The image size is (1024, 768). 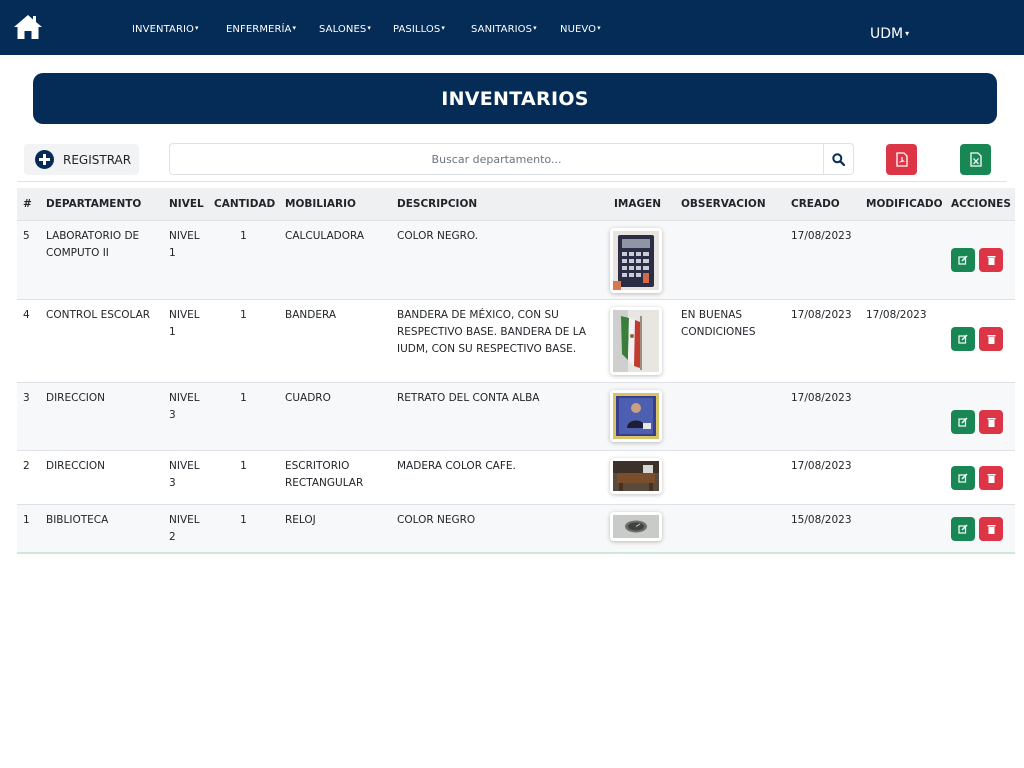 What do you see at coordinates (335, 416) in the screenshot?
I see `cell-mobiliario: CUADRO` at bounding box center [335, 416].